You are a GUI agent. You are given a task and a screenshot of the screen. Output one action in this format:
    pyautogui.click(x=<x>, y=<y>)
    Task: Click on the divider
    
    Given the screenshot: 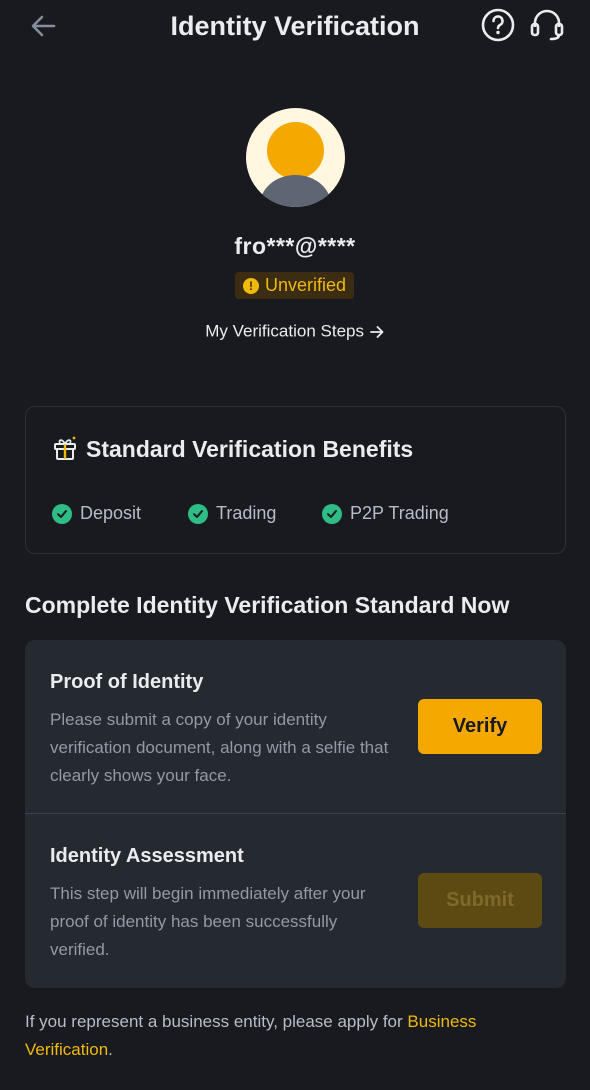 What is the action you would take?
    pyautogui.click(x=295, y=813)
    